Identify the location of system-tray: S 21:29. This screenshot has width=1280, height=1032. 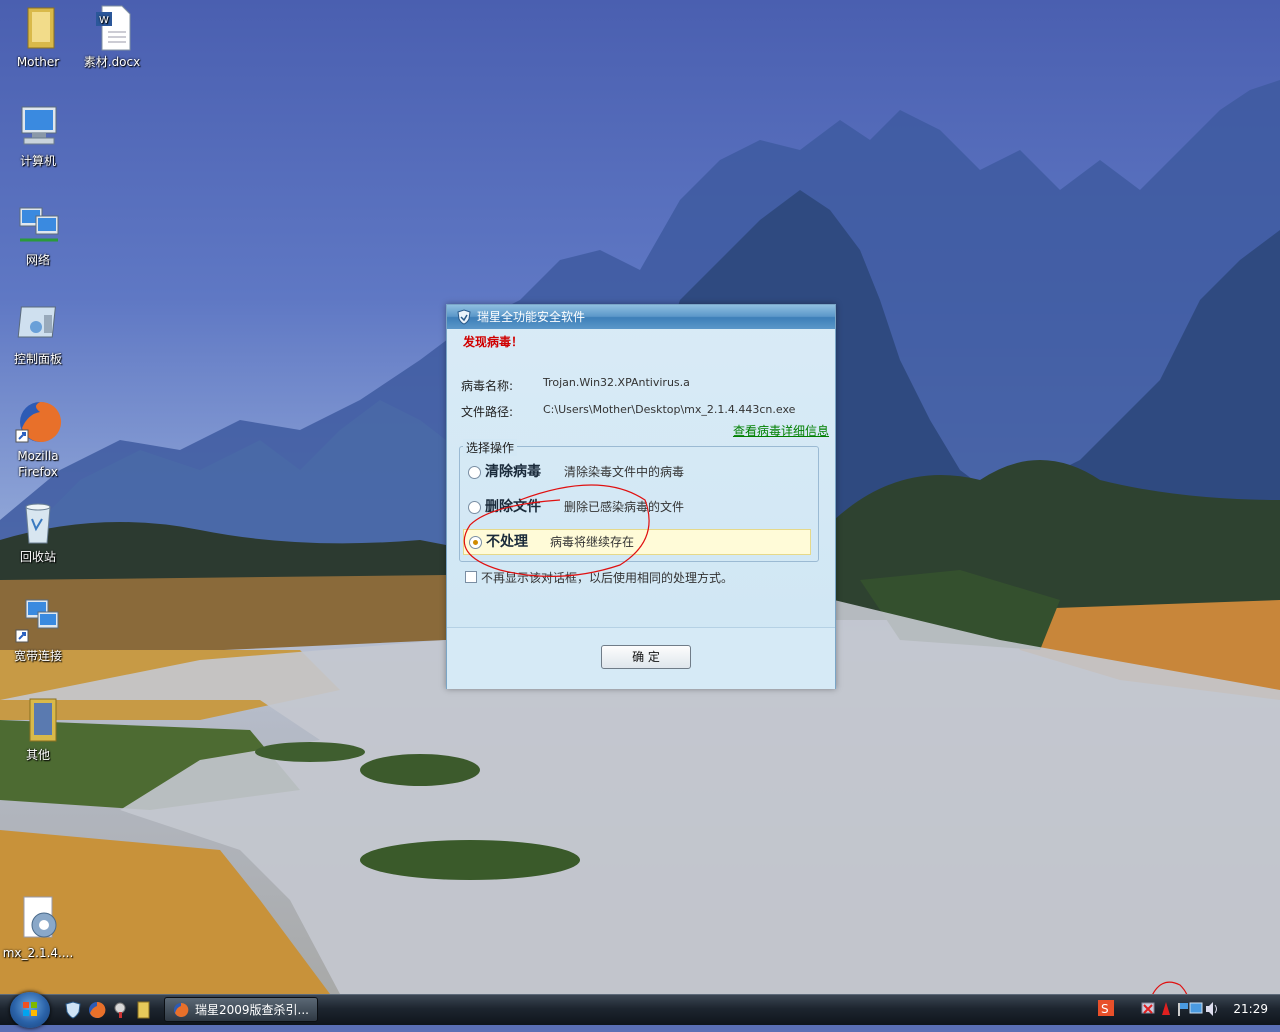
(1188, 1010).